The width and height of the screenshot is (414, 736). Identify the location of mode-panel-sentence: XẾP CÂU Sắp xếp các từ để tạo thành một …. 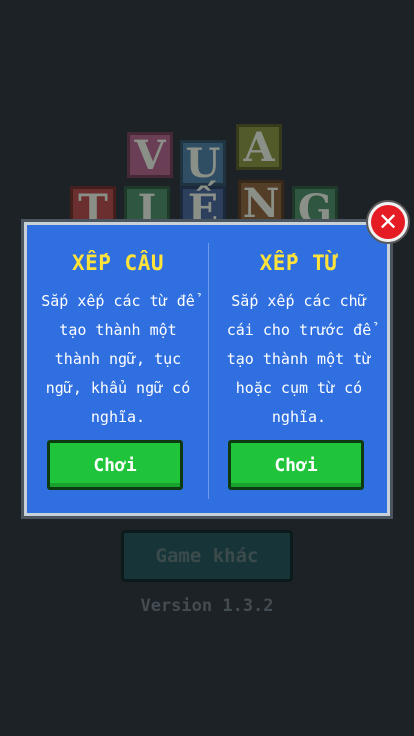
(118, 337).